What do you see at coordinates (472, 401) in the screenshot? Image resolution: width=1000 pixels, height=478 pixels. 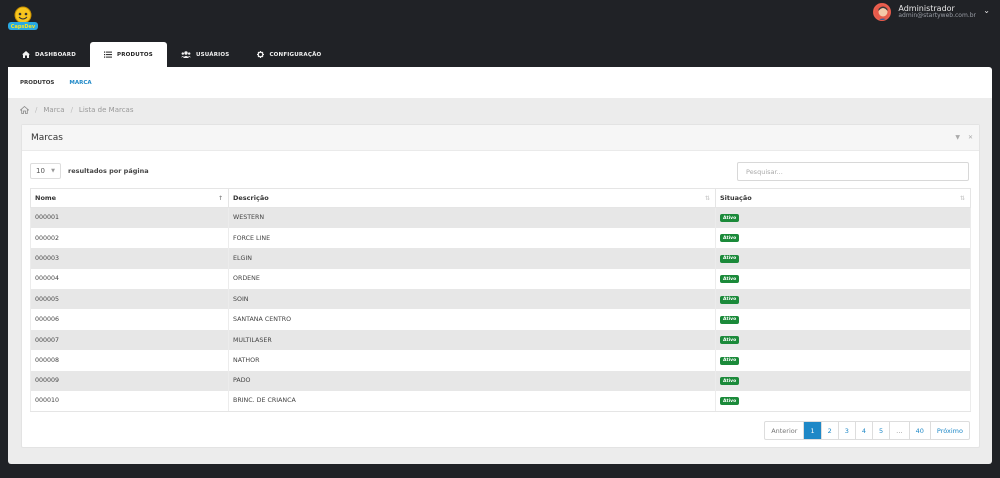 I see `cell-descricao: BRINC. DE CRIANCA` at bounding box center [472, 401].